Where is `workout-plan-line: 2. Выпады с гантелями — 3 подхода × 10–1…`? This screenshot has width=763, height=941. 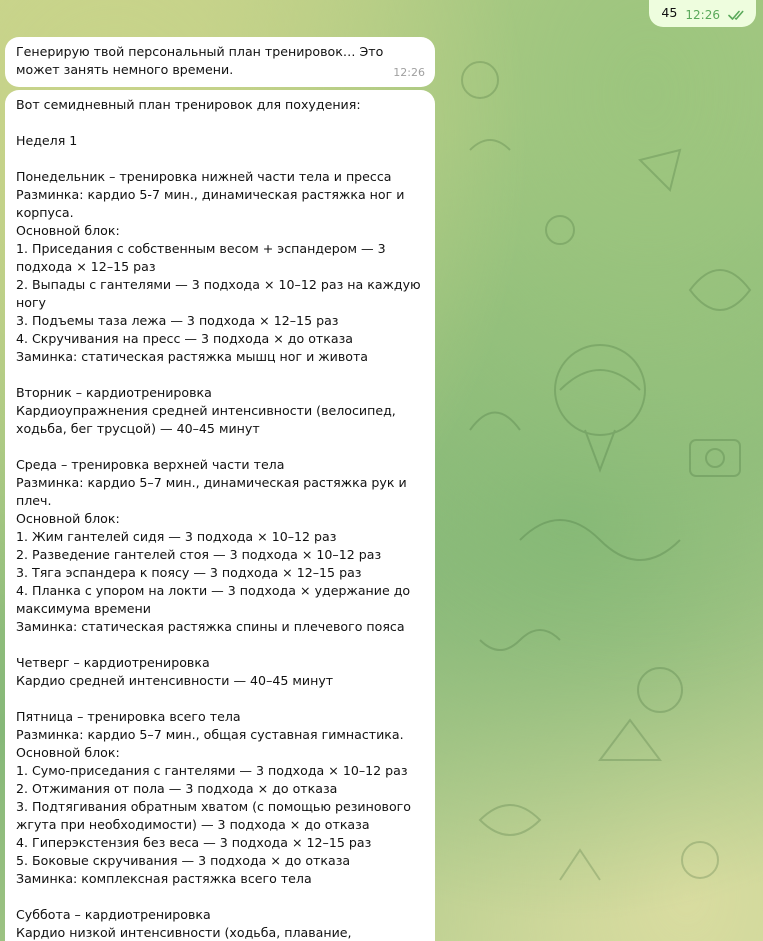 workout-plan-line: 2. Выпады с гантелями — 3 подхода × 10–1… is located at coordinates (220, 293).